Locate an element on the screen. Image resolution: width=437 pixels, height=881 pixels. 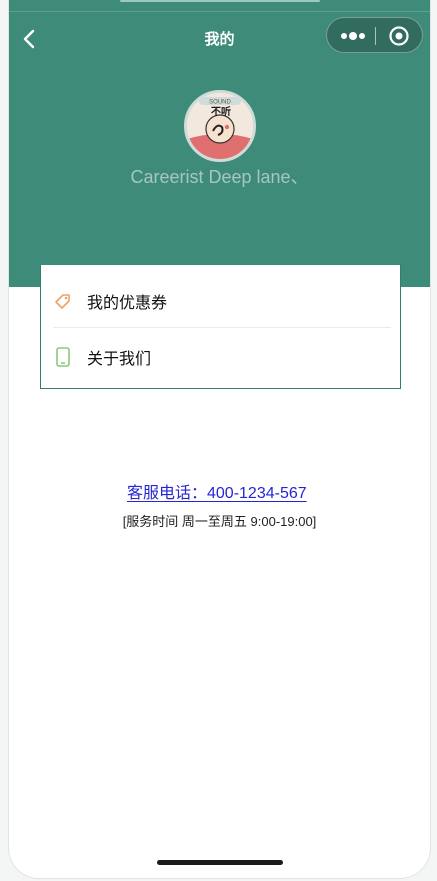
svg-text: SOUND is located at coordinates (220, 103).